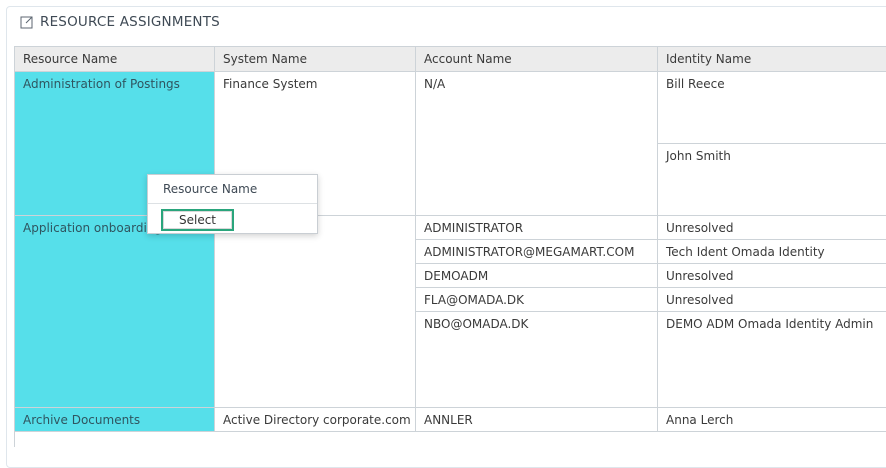 The width and height of the screenshot is (886, 468). Describe the element at coordinates (537, 276) in the screenshot. I see `account-cell: DEMOADM` at that location.